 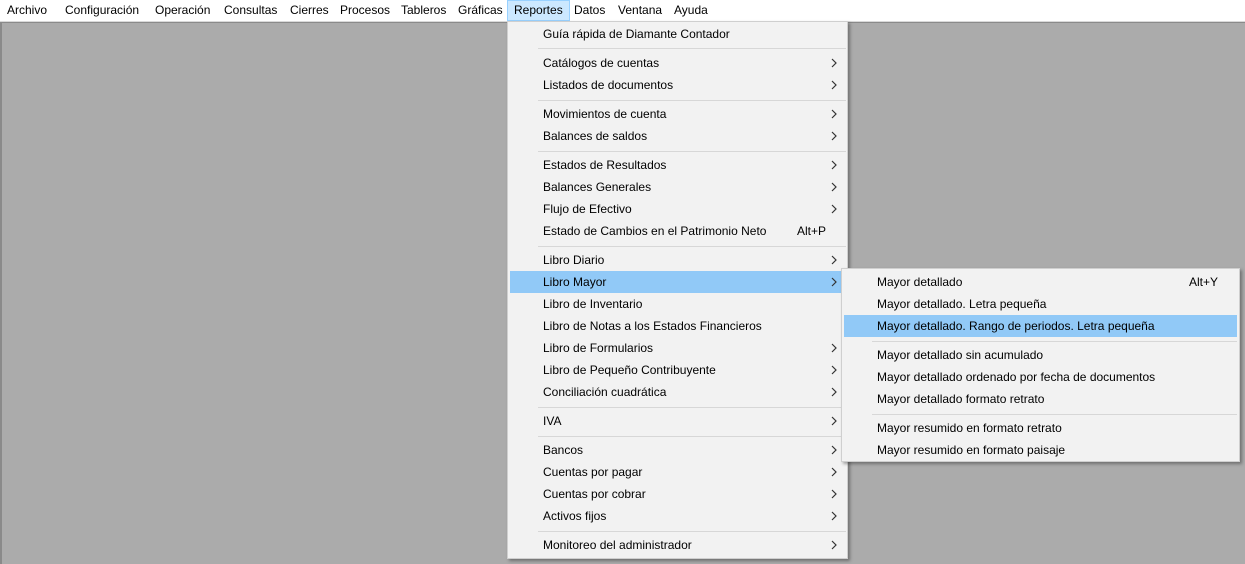 I want to click on menu-datos: Datos, so click(x=589, y=10).